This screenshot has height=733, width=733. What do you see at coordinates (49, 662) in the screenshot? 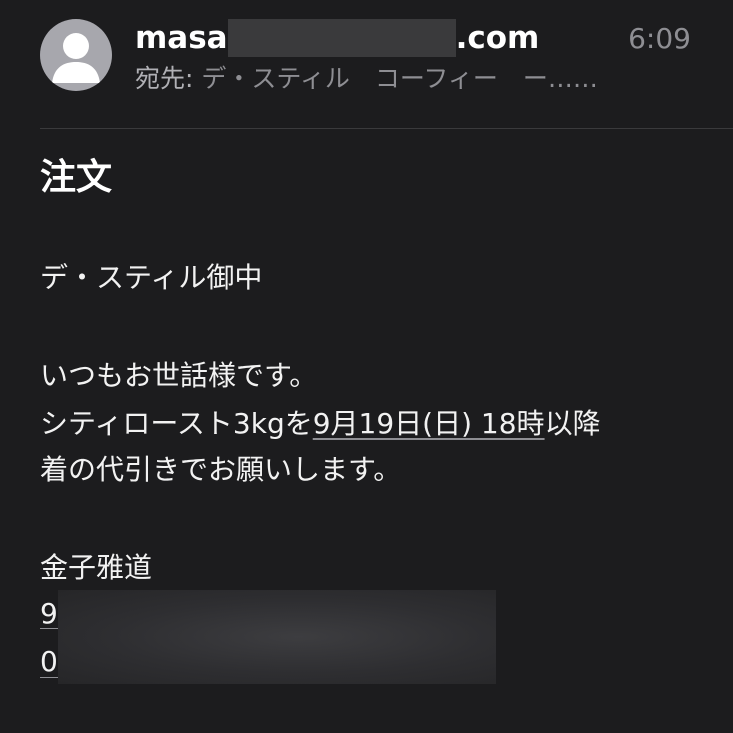
I see `signature-line-2: 0` at bounding box center [49, 662].